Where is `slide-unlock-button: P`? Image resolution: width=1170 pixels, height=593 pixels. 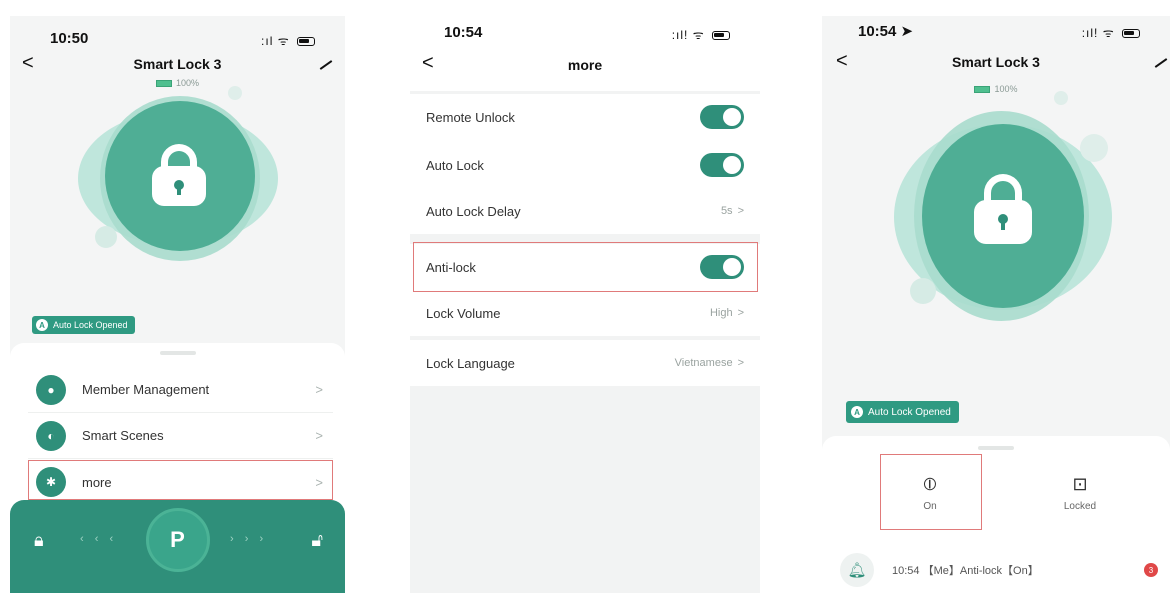
slide-unlock-button: P is located at coordinates (177, 540).